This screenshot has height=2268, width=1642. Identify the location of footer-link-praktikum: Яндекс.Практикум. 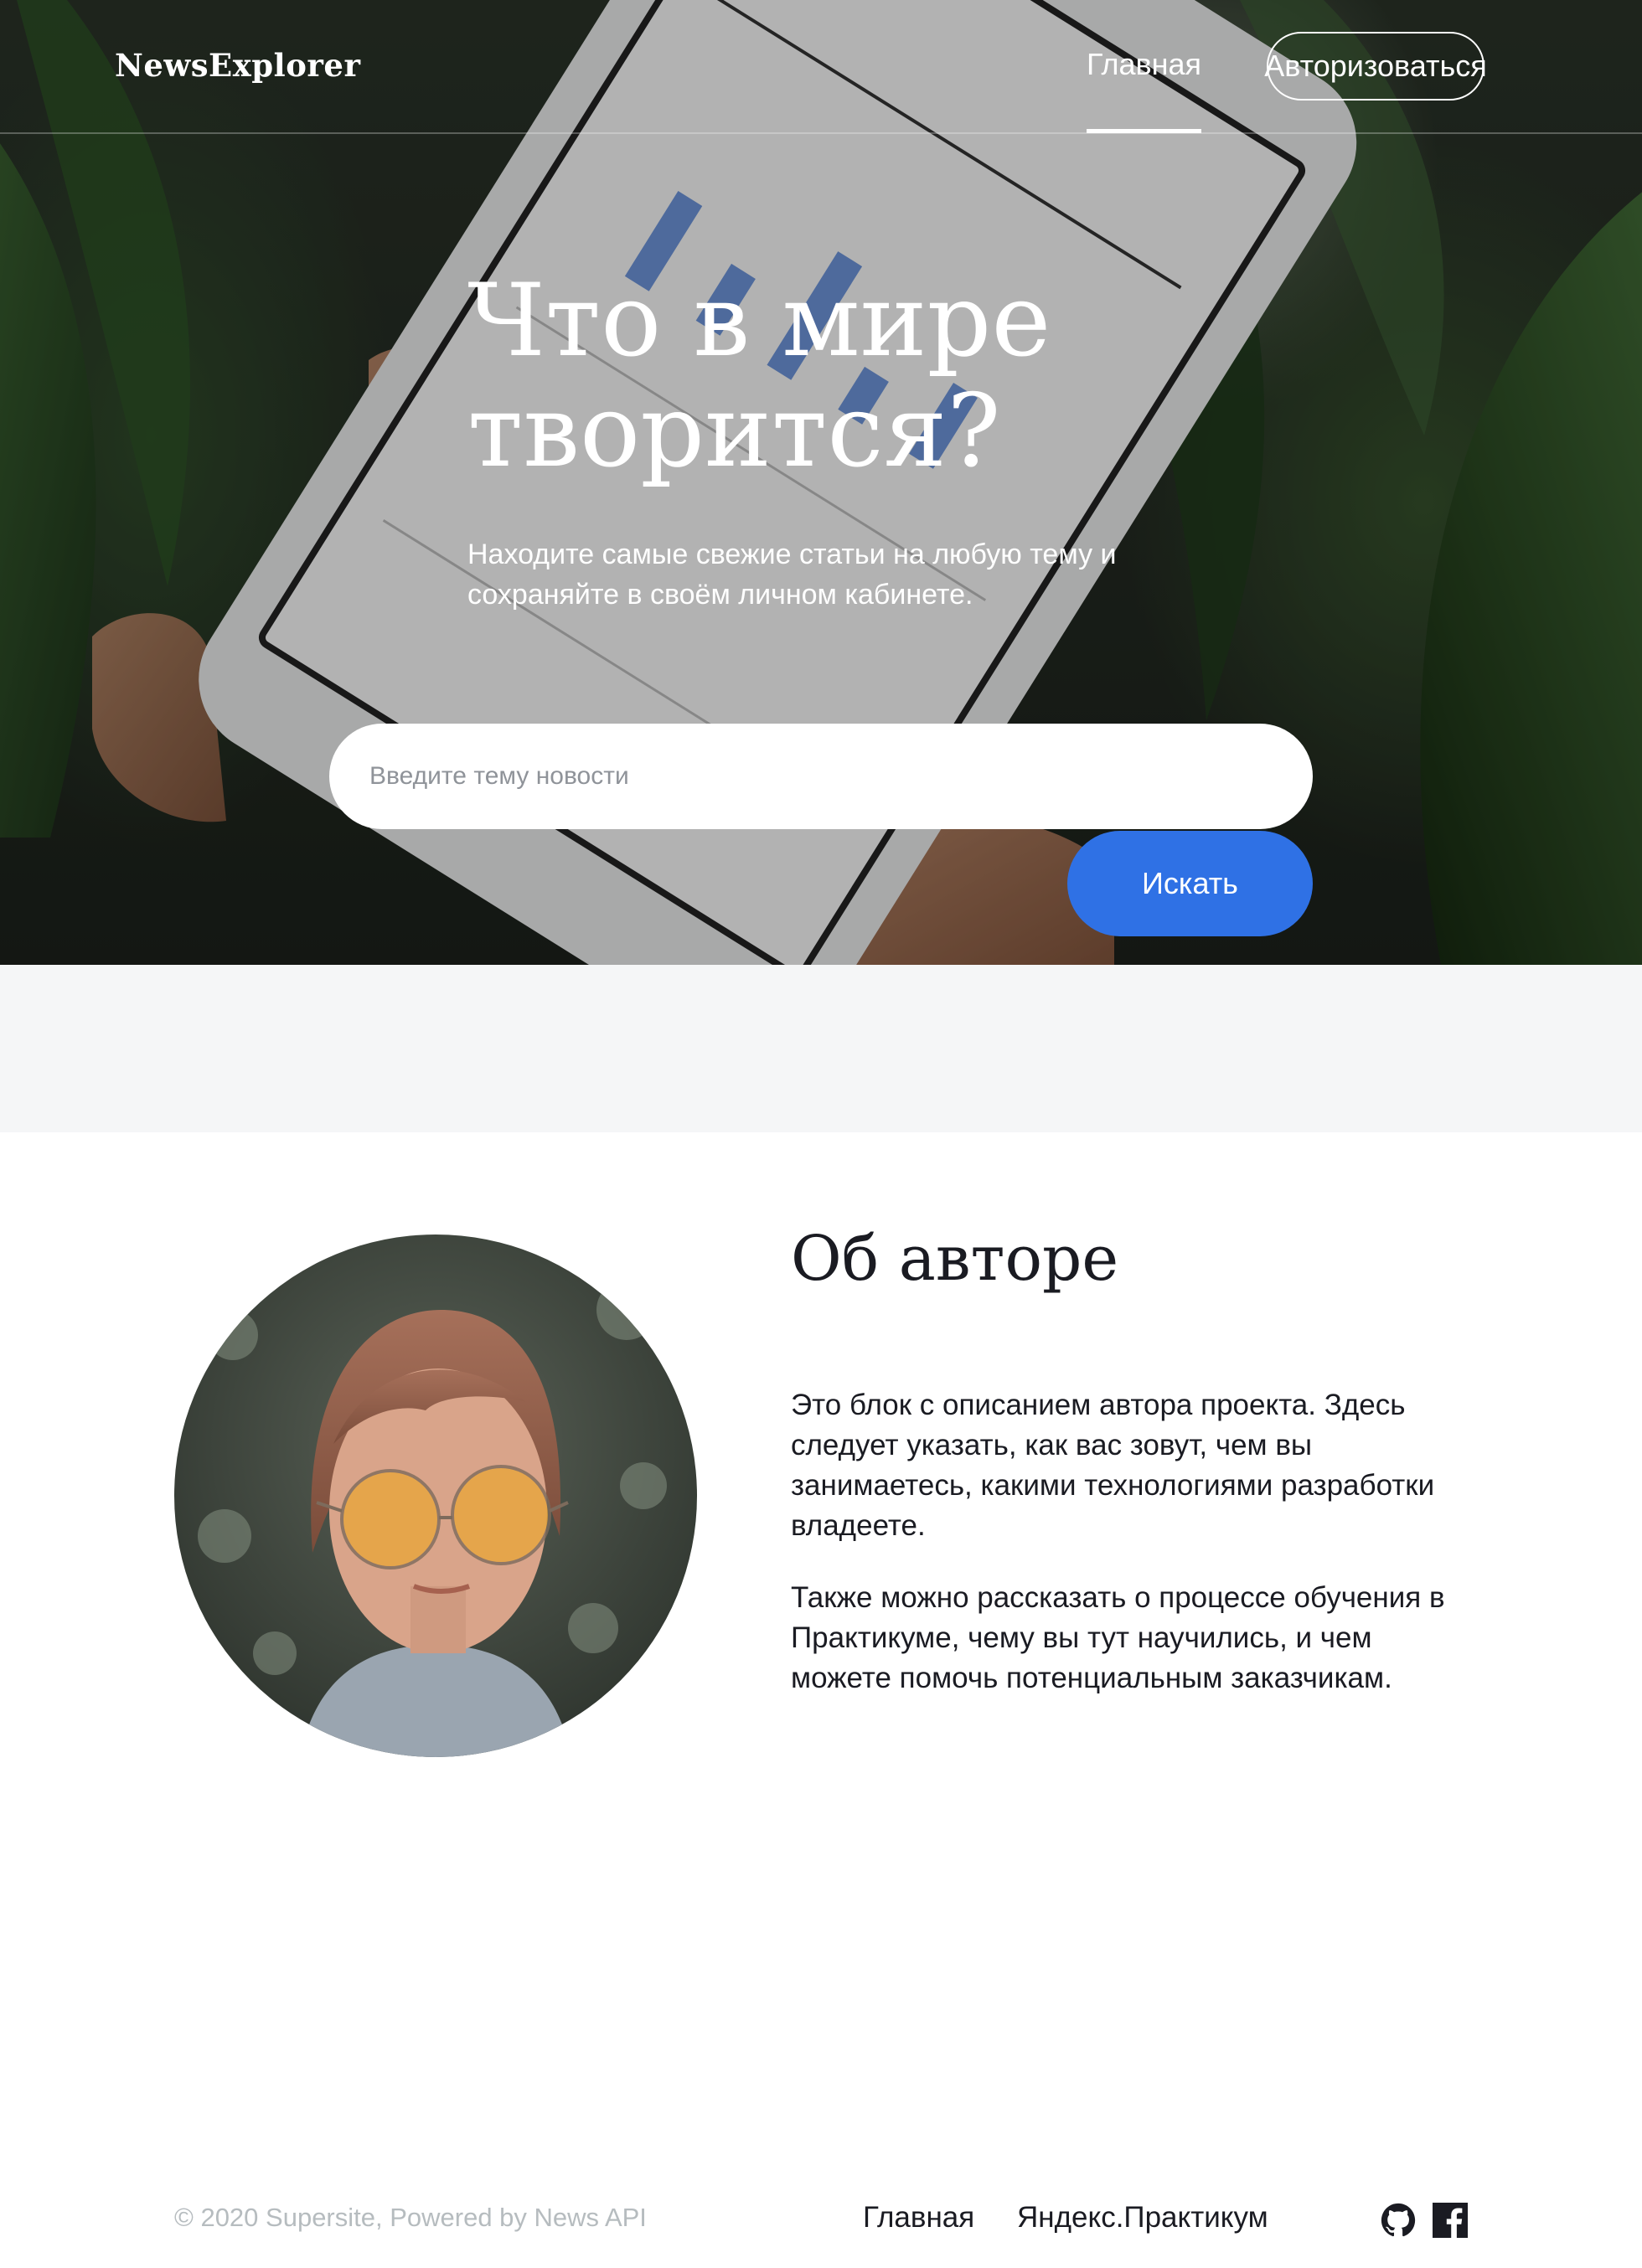
(1142, 2217).